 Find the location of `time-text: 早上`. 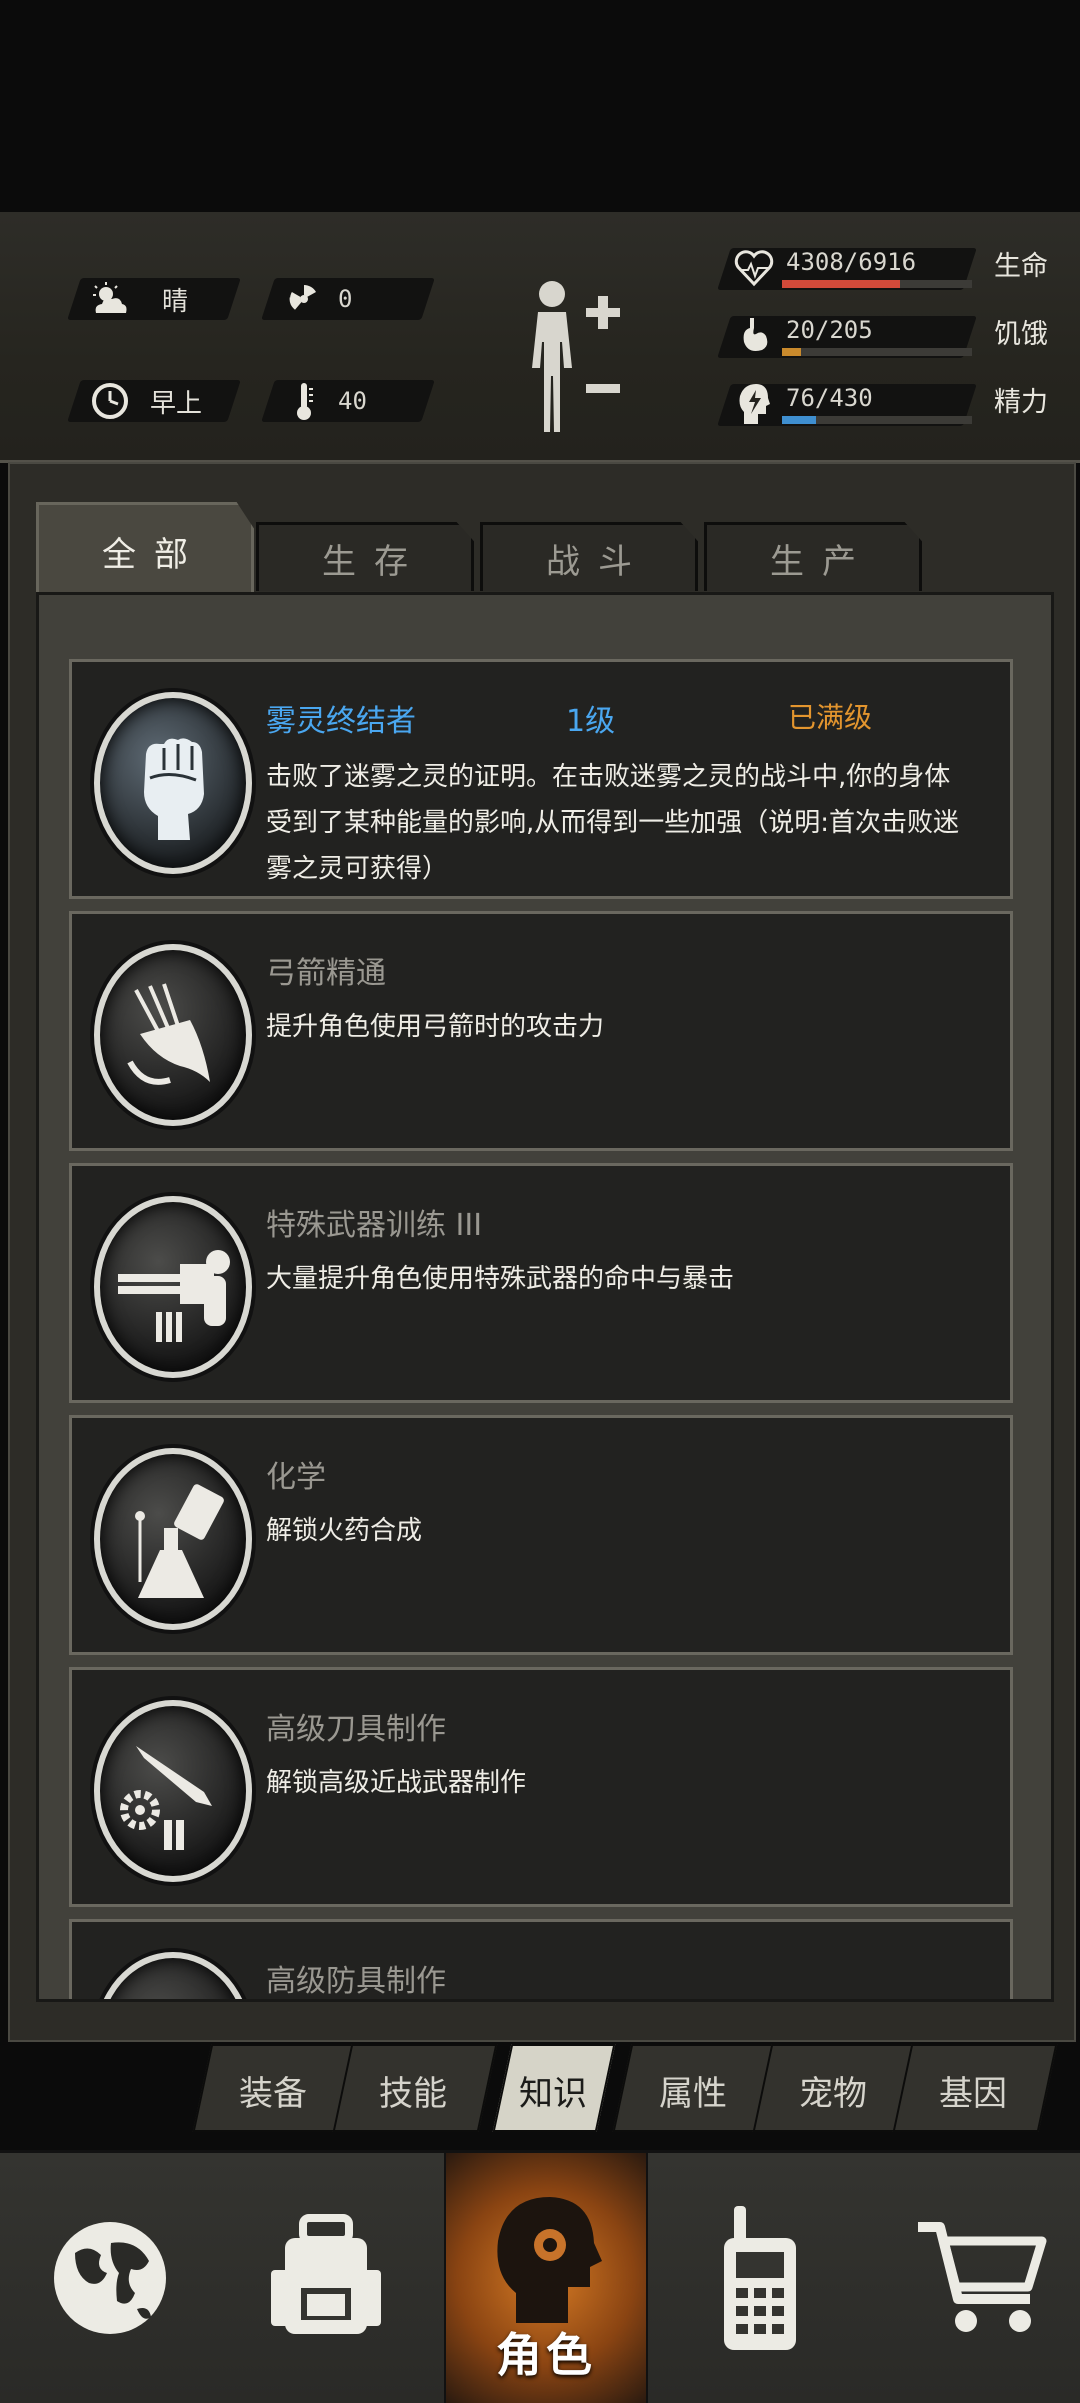

time-text: 早上 is located at coordinates (176, 403).